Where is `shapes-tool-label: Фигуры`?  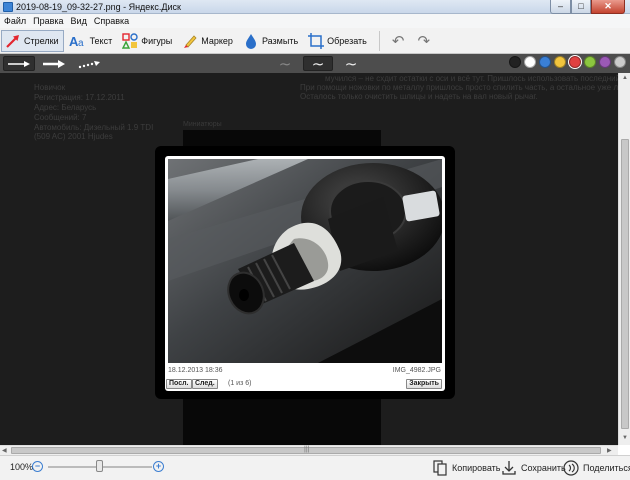 shapes-tool-label: Фигуры is located at coordinates (157, 40).